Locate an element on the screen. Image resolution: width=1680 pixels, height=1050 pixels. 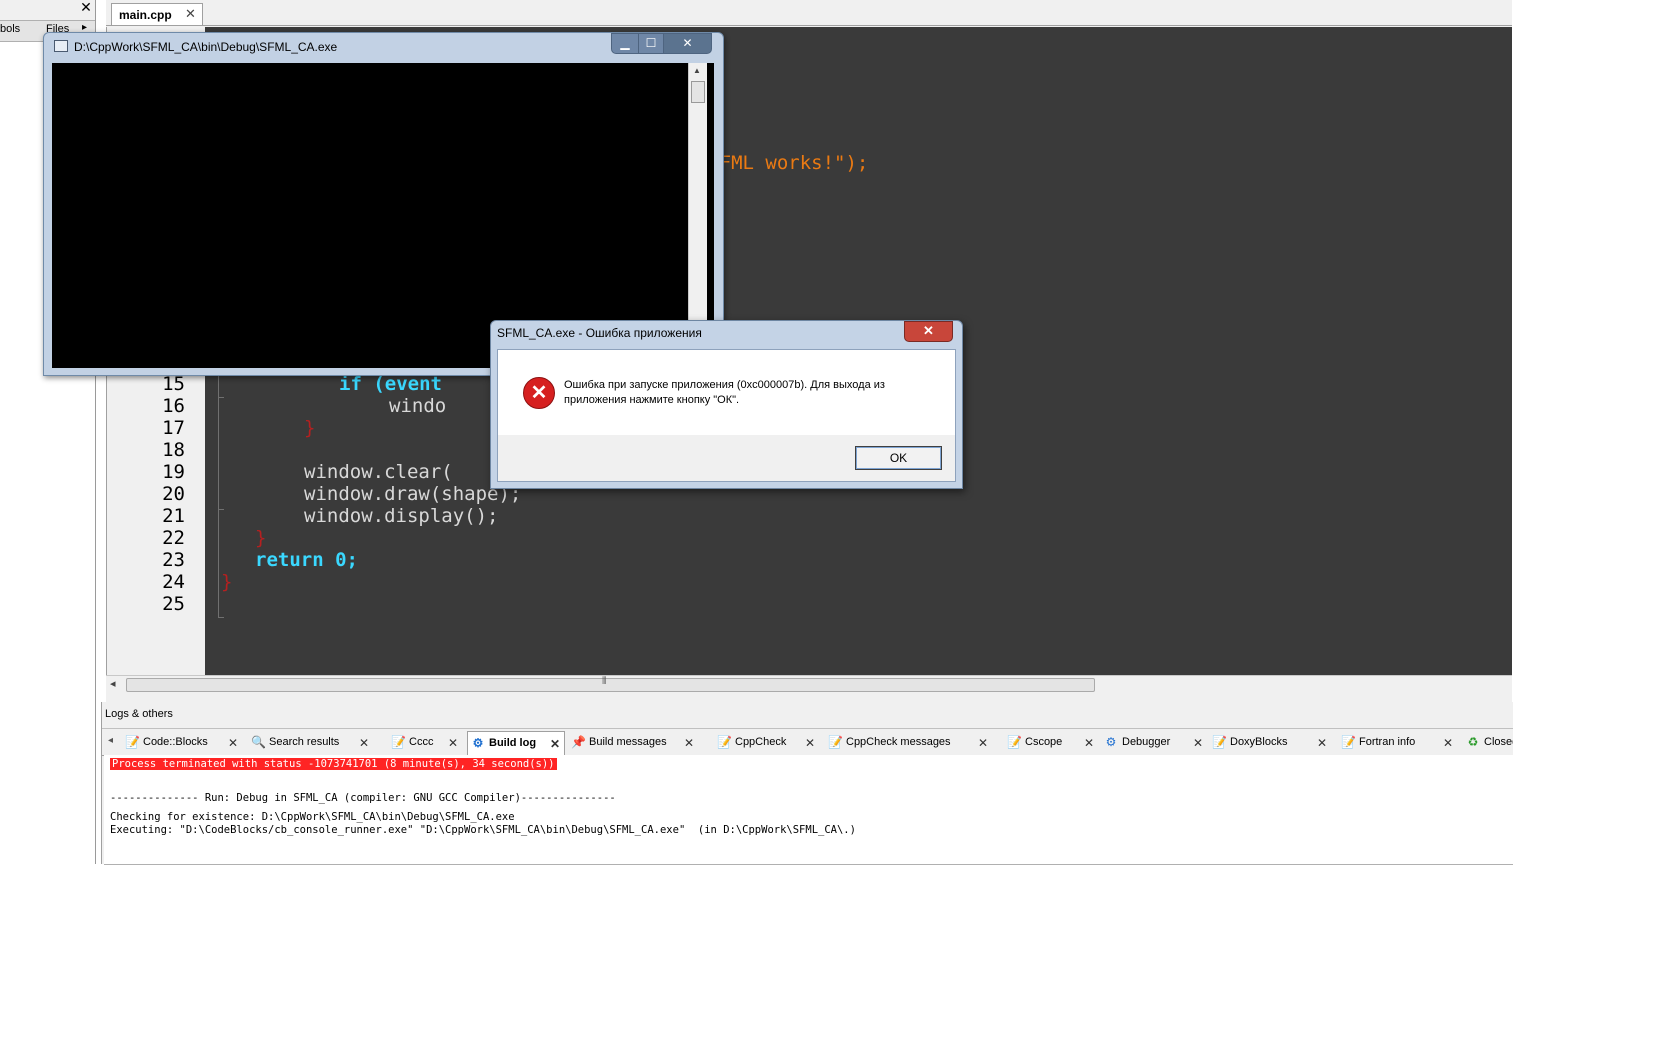
tab-label: Fortran info is located at coordinates (1387, 742).